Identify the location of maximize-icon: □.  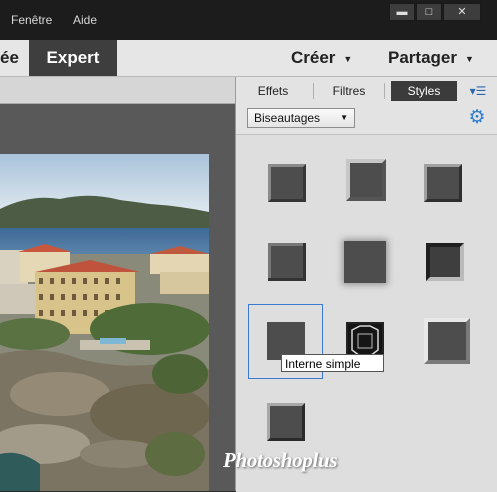
(429, 12).